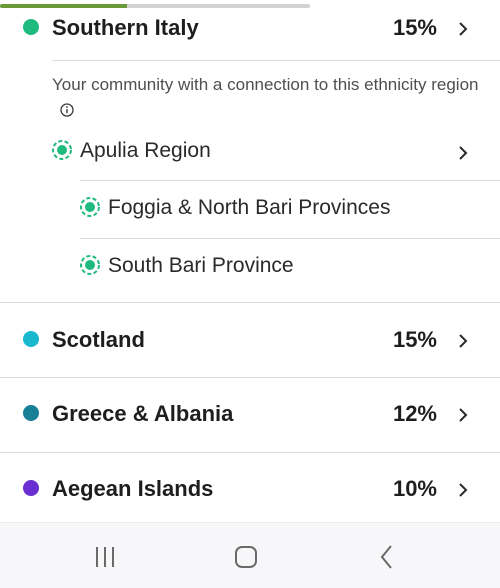 The height and width of the screenshot is (588, 500). I want to click on region-percent: 12%, so click(414, 413).